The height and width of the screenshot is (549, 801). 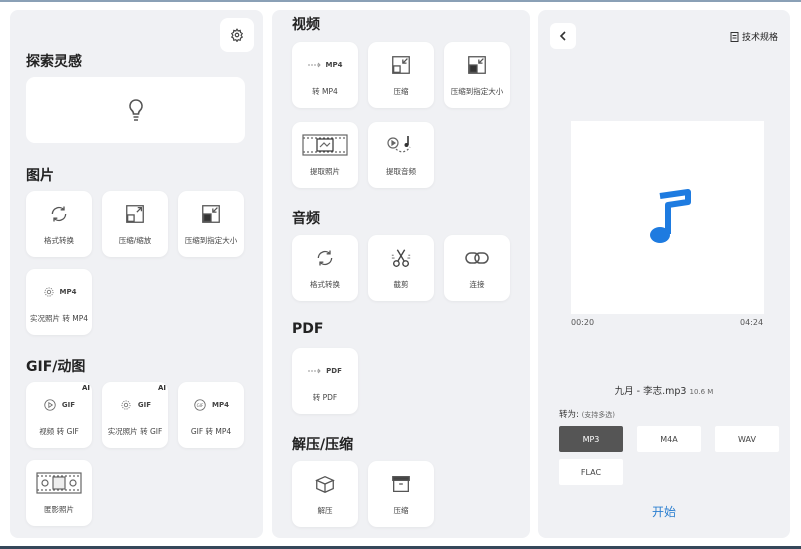 I want to click on tool-card-image-resize: 压缩/缩放, so click(x=135, y=224).